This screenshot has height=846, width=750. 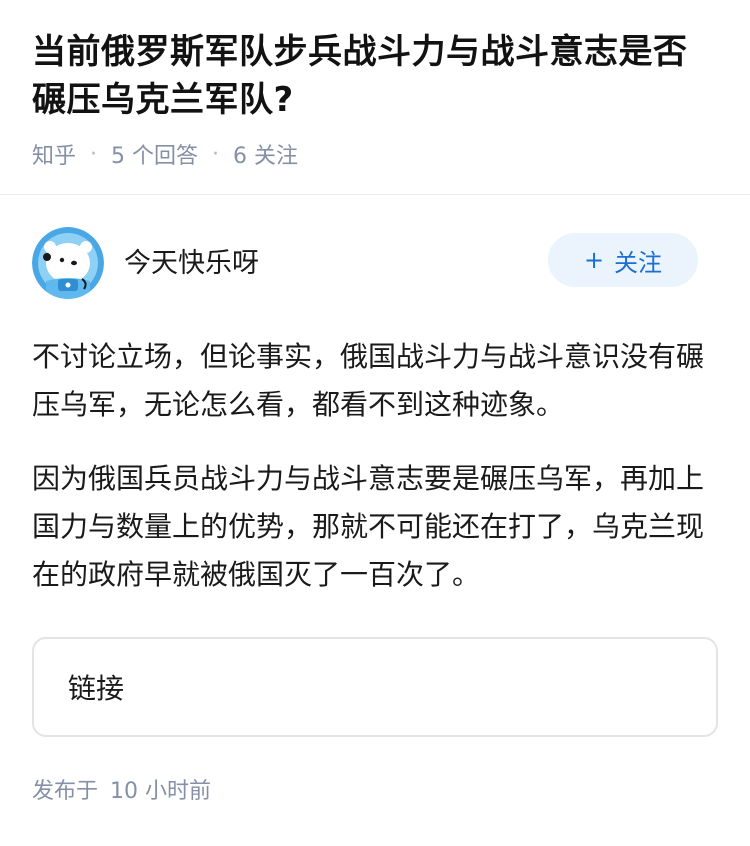 I want to click on follow-button: + 关注, so click(x=623, y=260).